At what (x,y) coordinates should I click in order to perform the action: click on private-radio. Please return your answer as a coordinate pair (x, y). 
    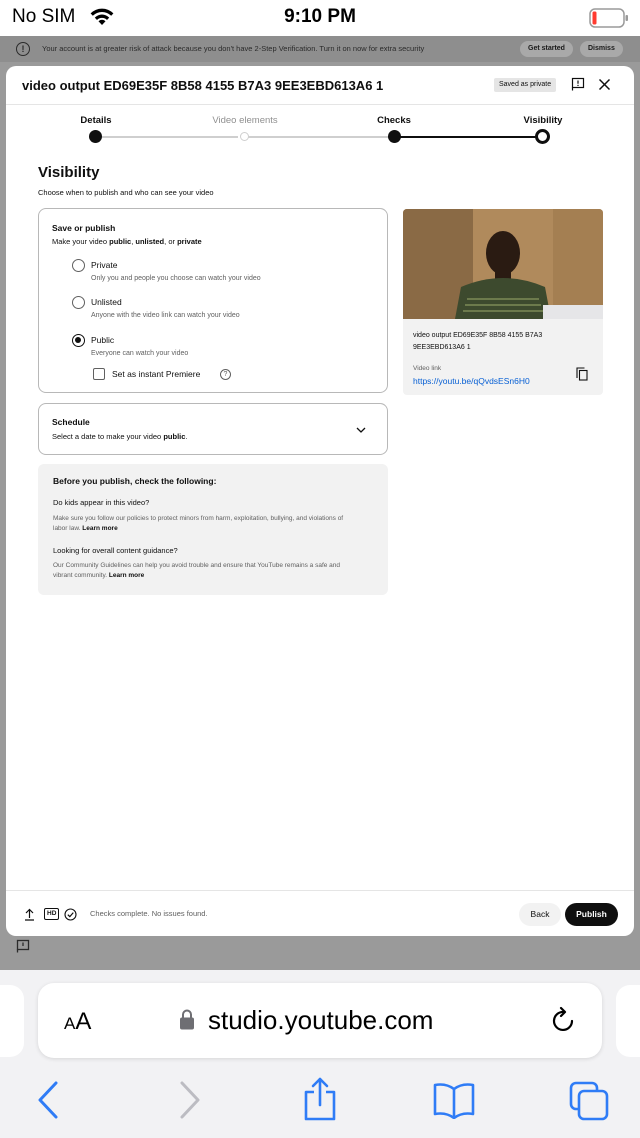
    Looking at the image, I should click on (78, 265).